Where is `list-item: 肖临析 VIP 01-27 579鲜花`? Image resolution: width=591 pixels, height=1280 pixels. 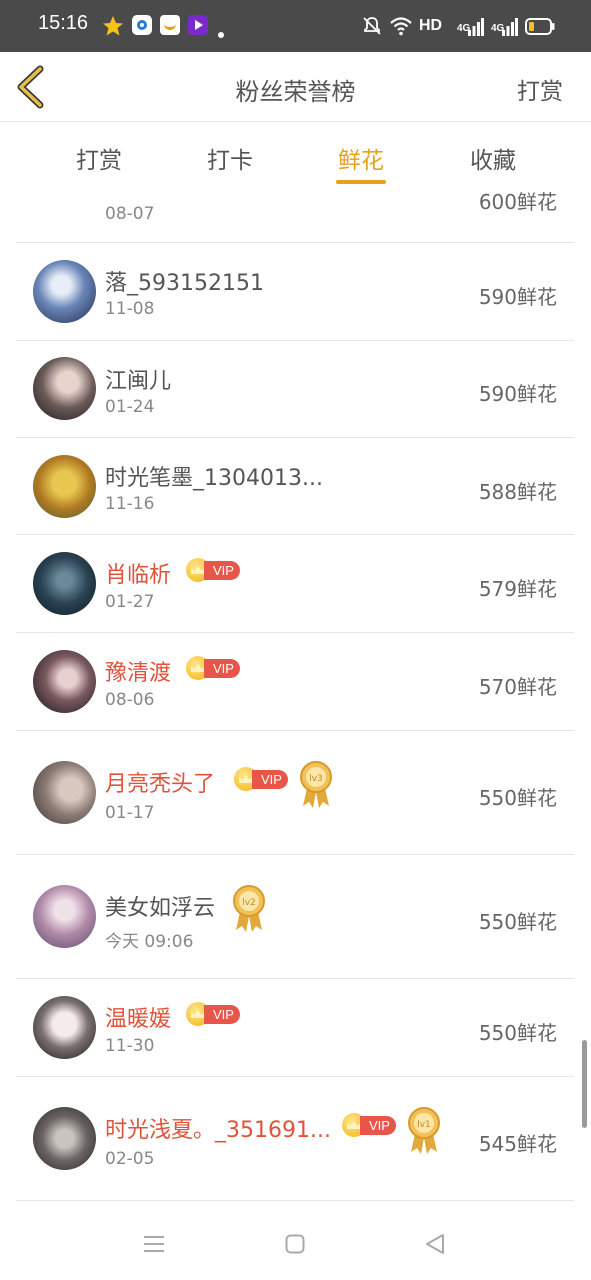
list-item: 肖临析 VIP 01-27 579鲜花 is located at coordinates (295, 584).